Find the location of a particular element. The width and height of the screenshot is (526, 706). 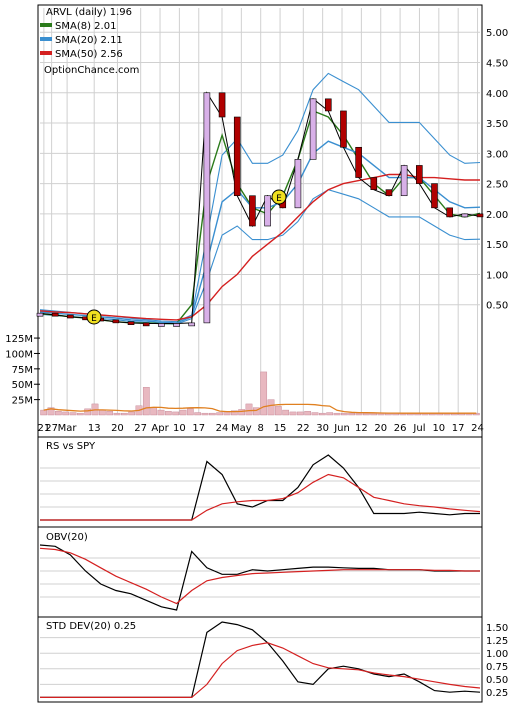

std-title: STD DEV(20) 0.25 is located at coordinates (91, 626).